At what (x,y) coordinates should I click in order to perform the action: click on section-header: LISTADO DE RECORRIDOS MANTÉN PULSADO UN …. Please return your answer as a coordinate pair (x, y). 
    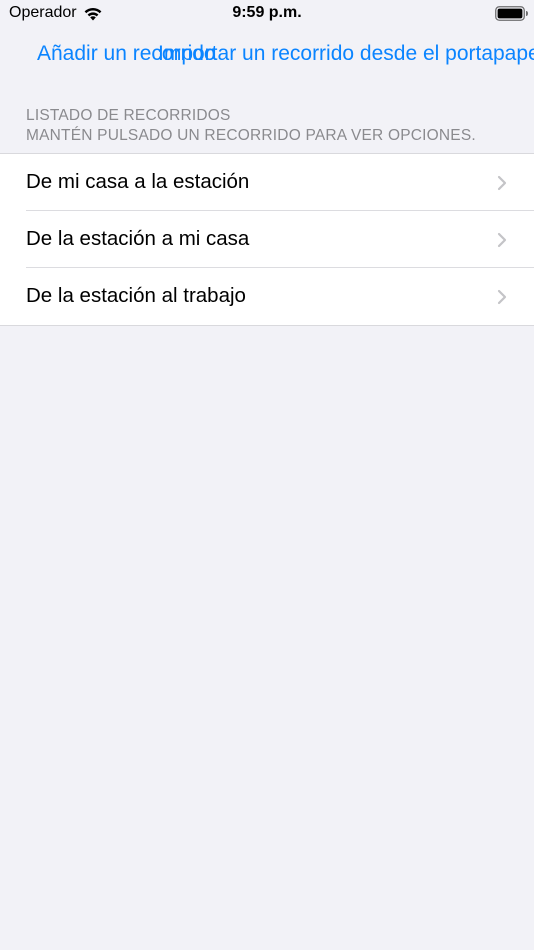
    Looking at the image, I should click on (276, 125).